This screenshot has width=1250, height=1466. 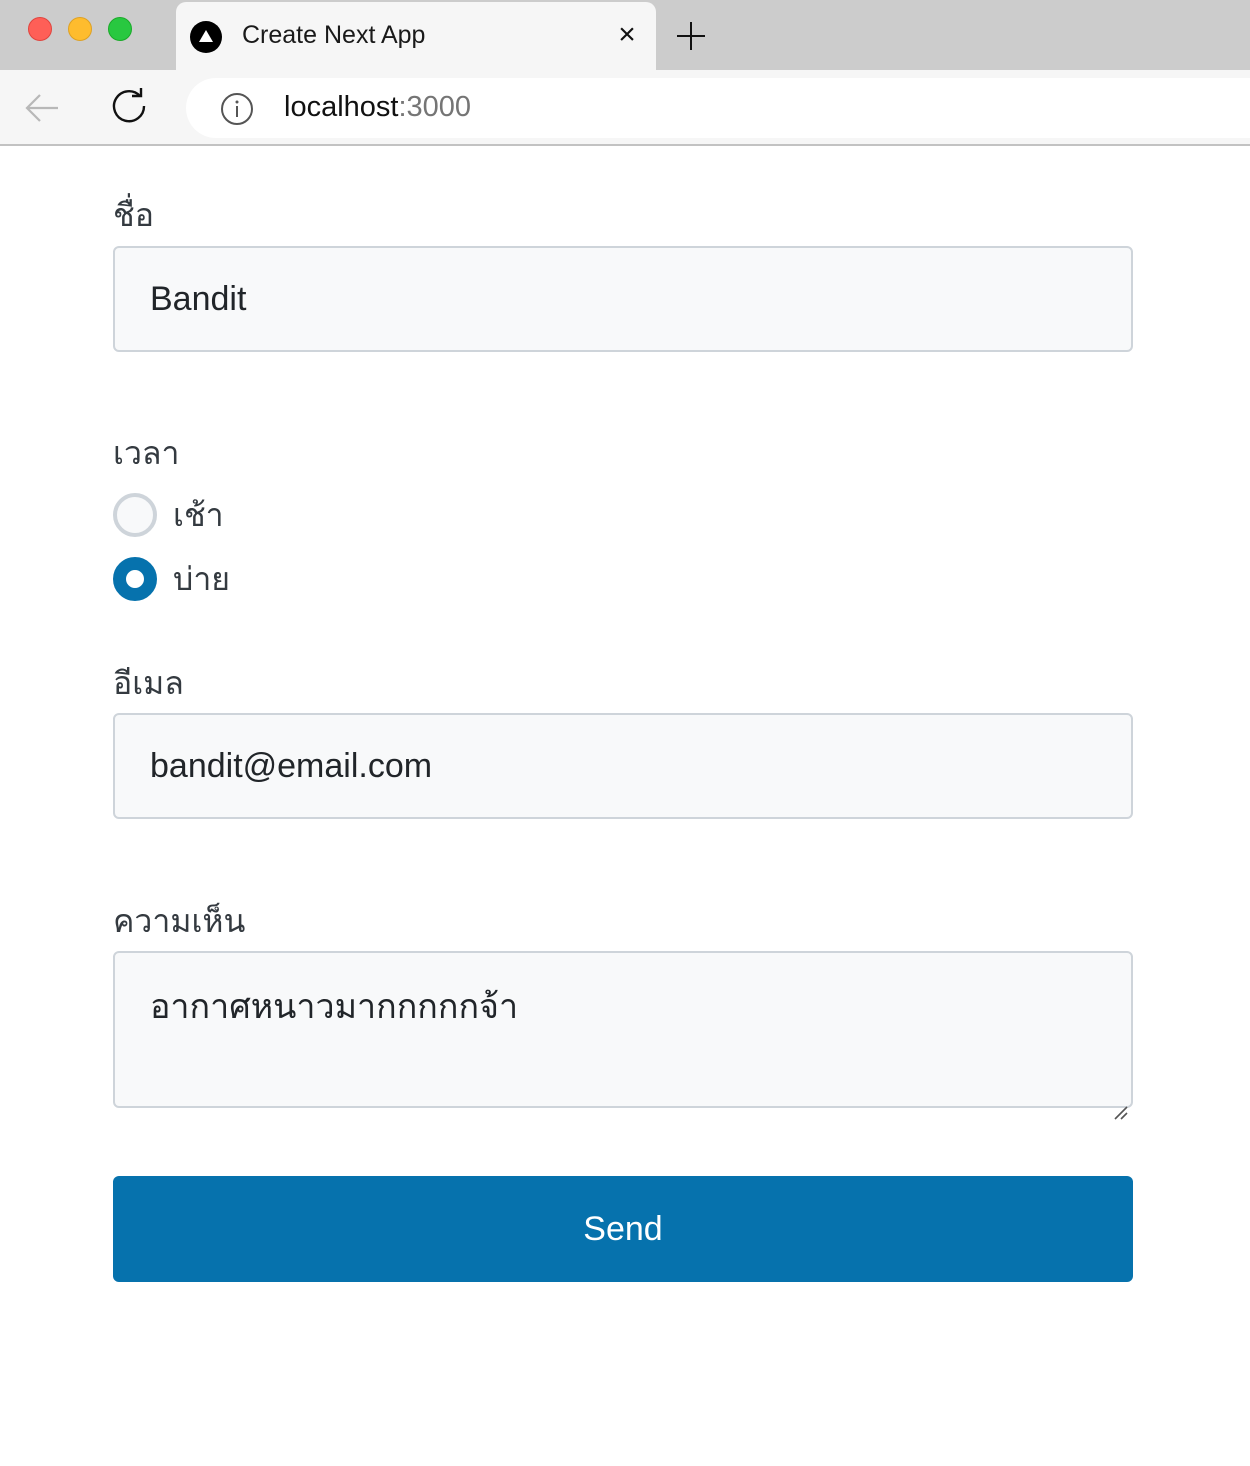 What do you see at coordinates (42, 108) in the screenshot?
I see `back-arrow-icon` at bounding box center [42, 108].